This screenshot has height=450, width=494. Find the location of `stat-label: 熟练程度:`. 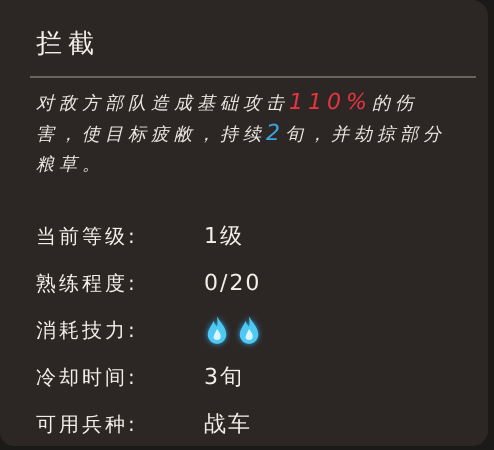

stat-label: 熟练程度: is located at coordinates (87, 283).